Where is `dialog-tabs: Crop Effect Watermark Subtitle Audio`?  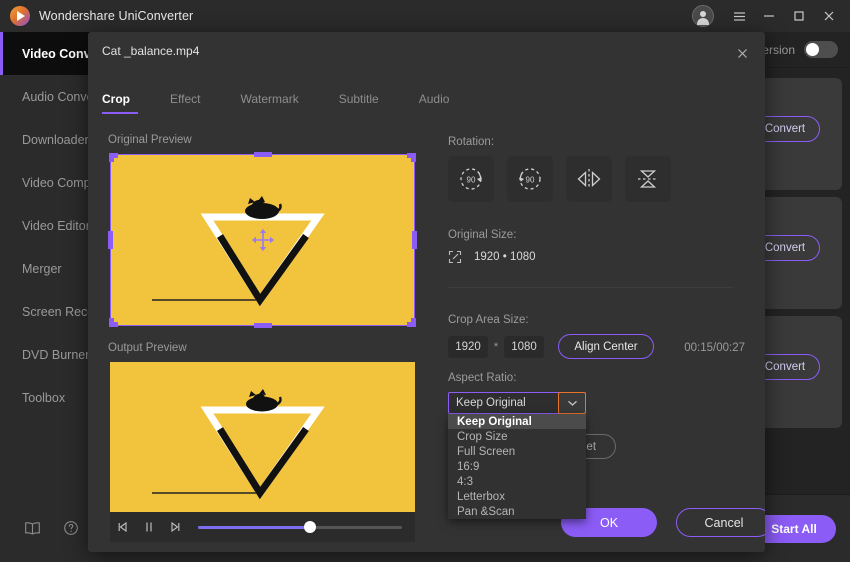
dialog-tabs: Crop Effect Watermark Subtitle Audio is located at coordinates (426, 106).